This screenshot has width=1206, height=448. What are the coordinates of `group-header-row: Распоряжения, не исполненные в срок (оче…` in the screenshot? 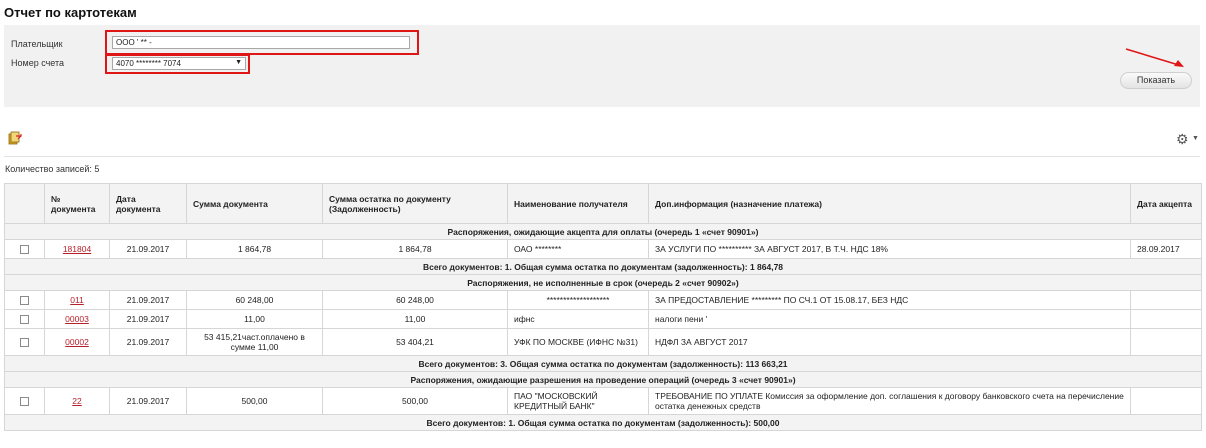 It's located at (603, 282).